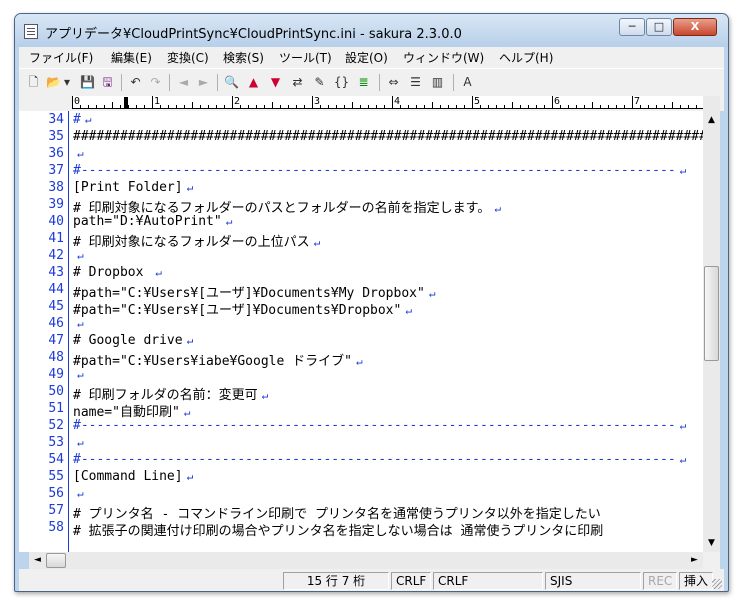 The width and height of the screenshot is (748, 613). I want to click on menu-search: 検索(S), so click(243, 57).